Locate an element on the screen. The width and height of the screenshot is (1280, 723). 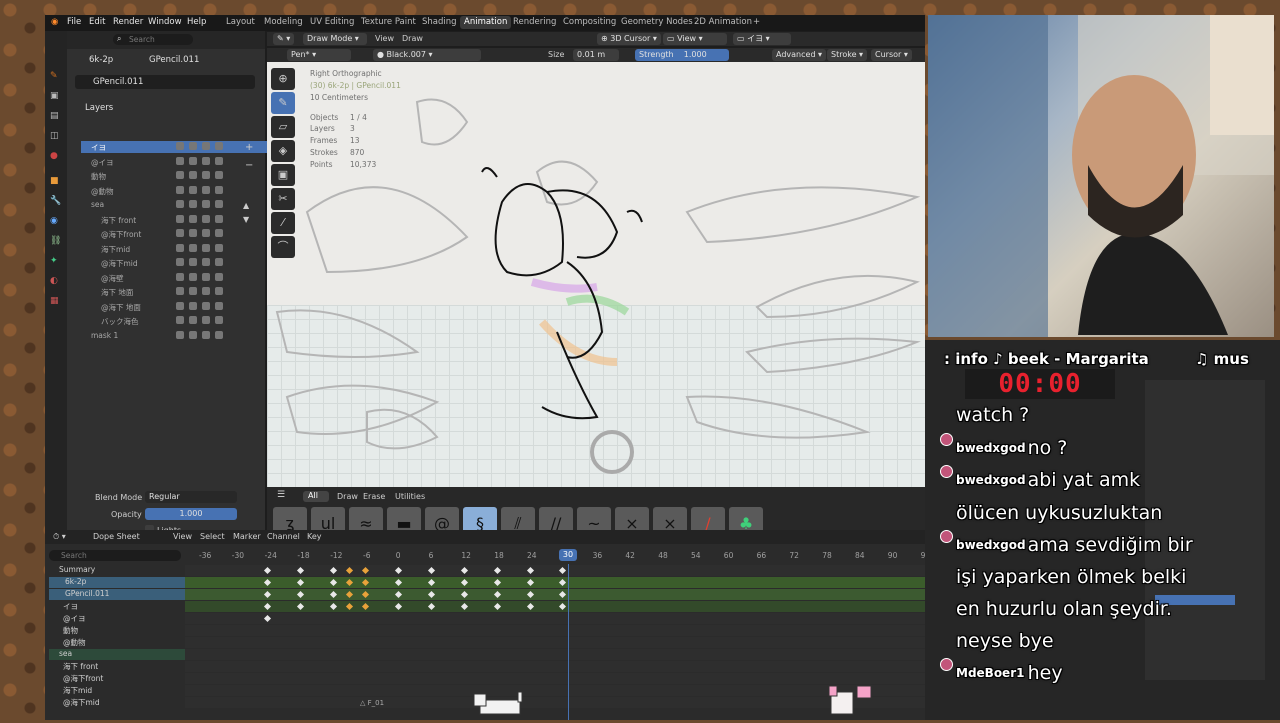
data-block-field: GPencil.011 is located at coordinates (165, 82).